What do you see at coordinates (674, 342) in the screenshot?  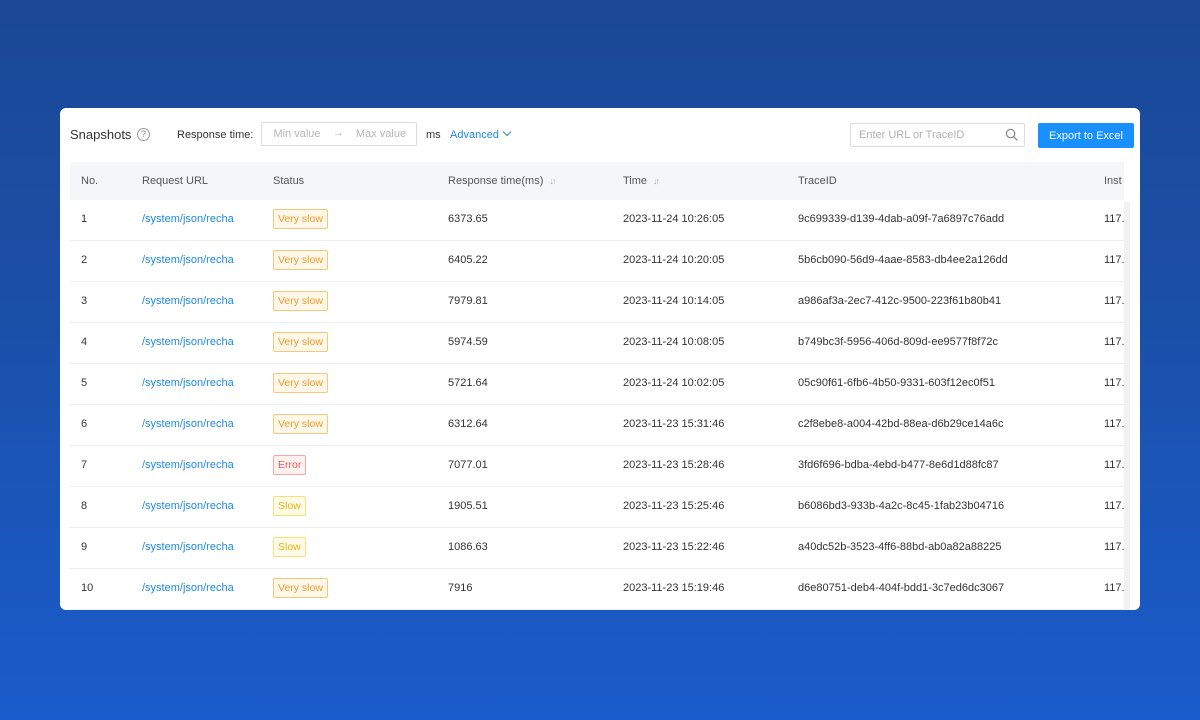 I see `timestamp: 2023-11-24 10:08:05` at bounding box center [674, 342].